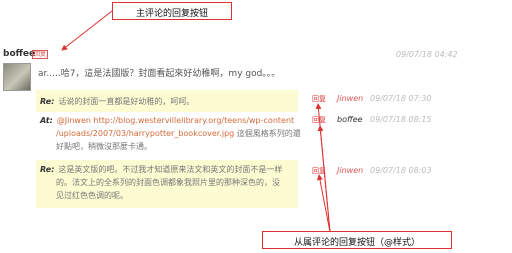  Describe the element at coordinates (47, 101) in the screenshot. I see `reply-1-label: Re:` at that location.